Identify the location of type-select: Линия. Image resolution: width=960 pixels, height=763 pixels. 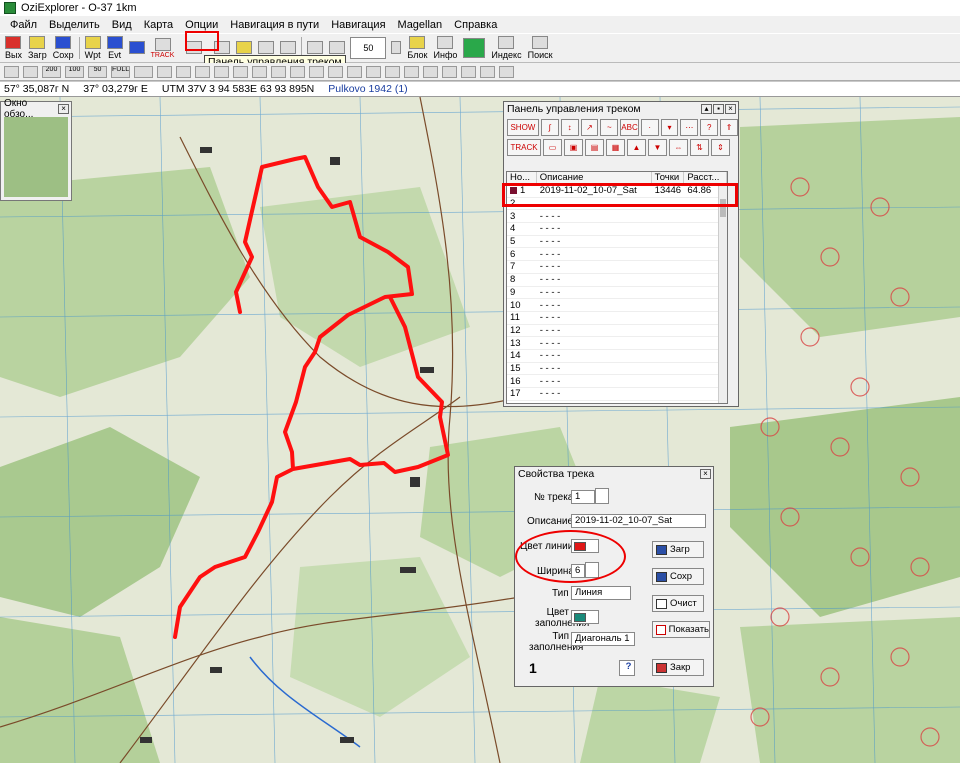
(601, 593).